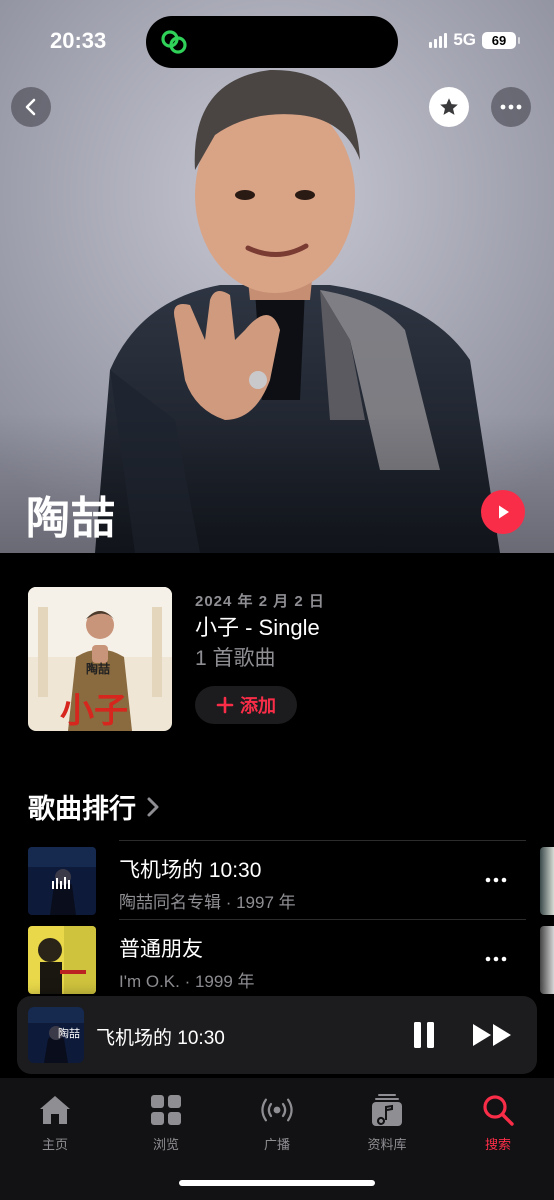  What do you see at coordinates (165, 1144) in the screenshot?
I see `tab-label: 浏览` at bounding box center [165, 1144].